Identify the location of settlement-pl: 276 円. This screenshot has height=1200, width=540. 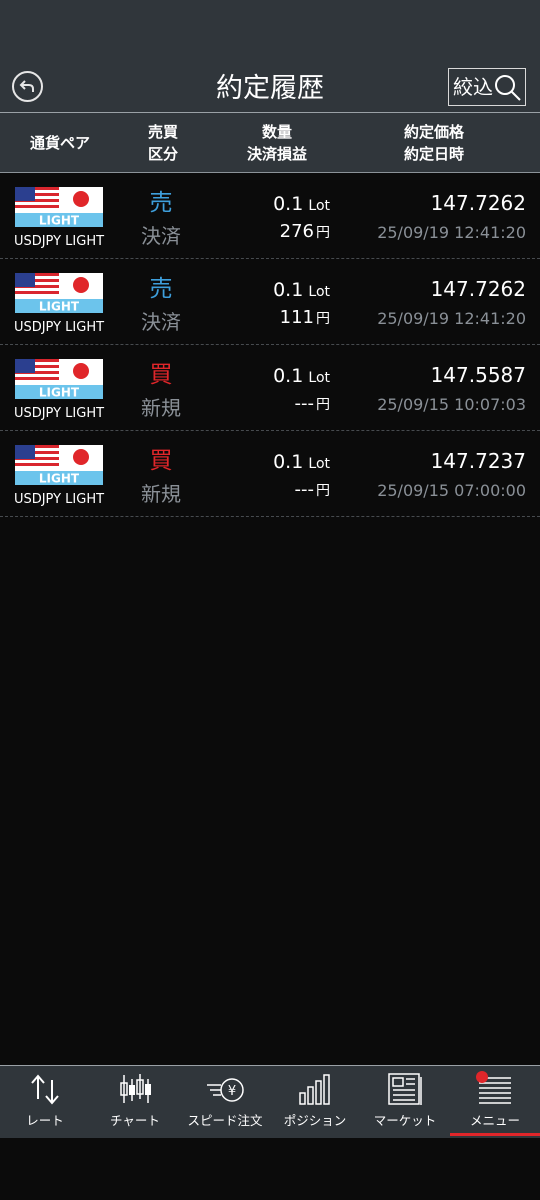
(305, 232).